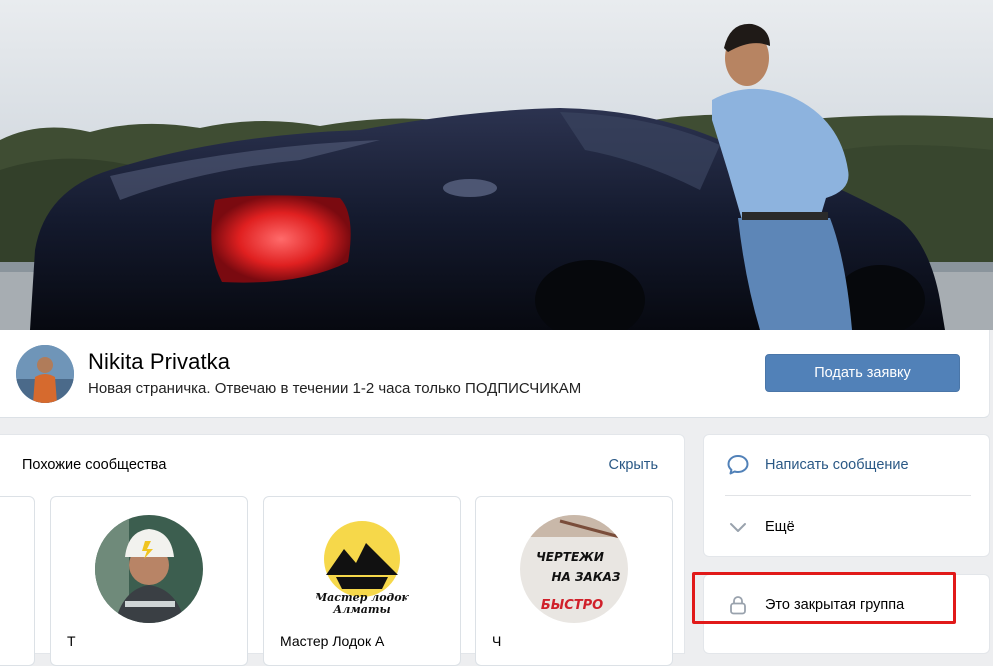 The image size is (993, 666). Describe the element at coordinates (846, 527) in the screenshot. I see `more-button: Ещё` at that location.